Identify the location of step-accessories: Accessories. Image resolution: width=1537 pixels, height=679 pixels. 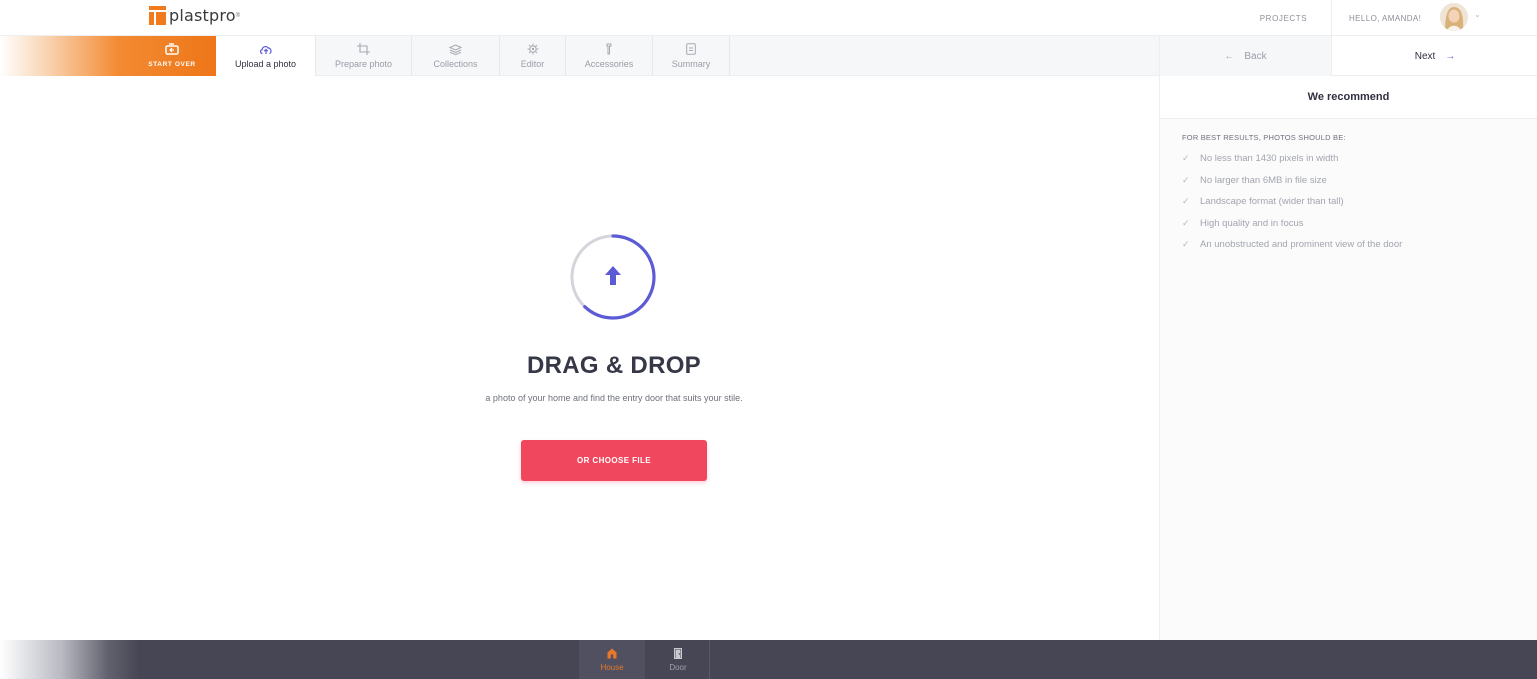
(609, 56).